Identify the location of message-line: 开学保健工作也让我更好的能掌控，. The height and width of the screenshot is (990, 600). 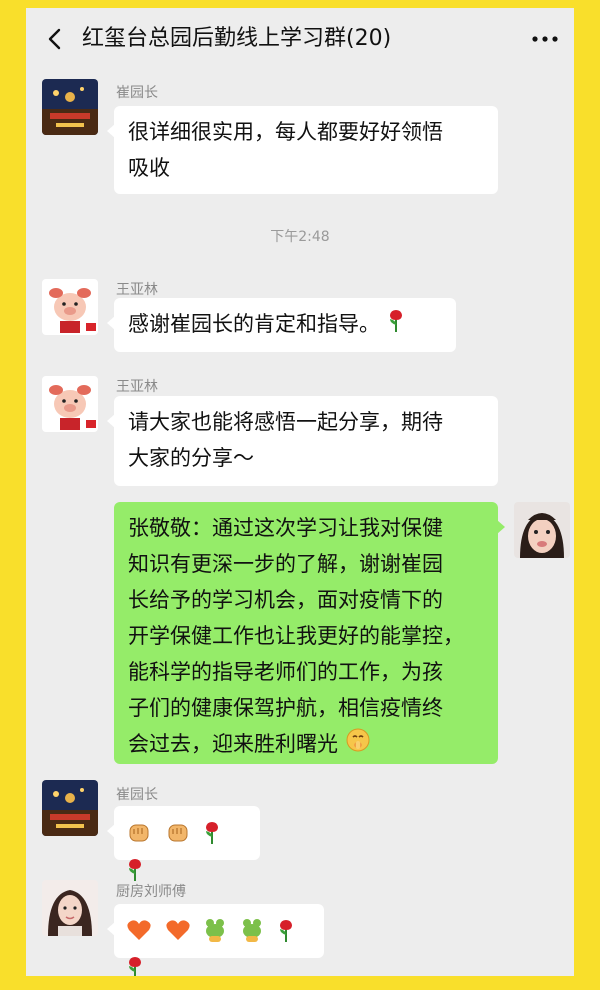
(296, 636).